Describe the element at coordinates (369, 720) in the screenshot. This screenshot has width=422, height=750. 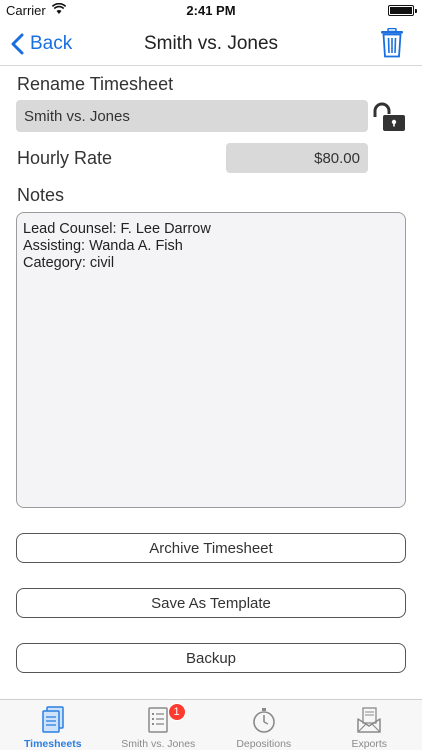
I see `mail-export-icon` at that location.